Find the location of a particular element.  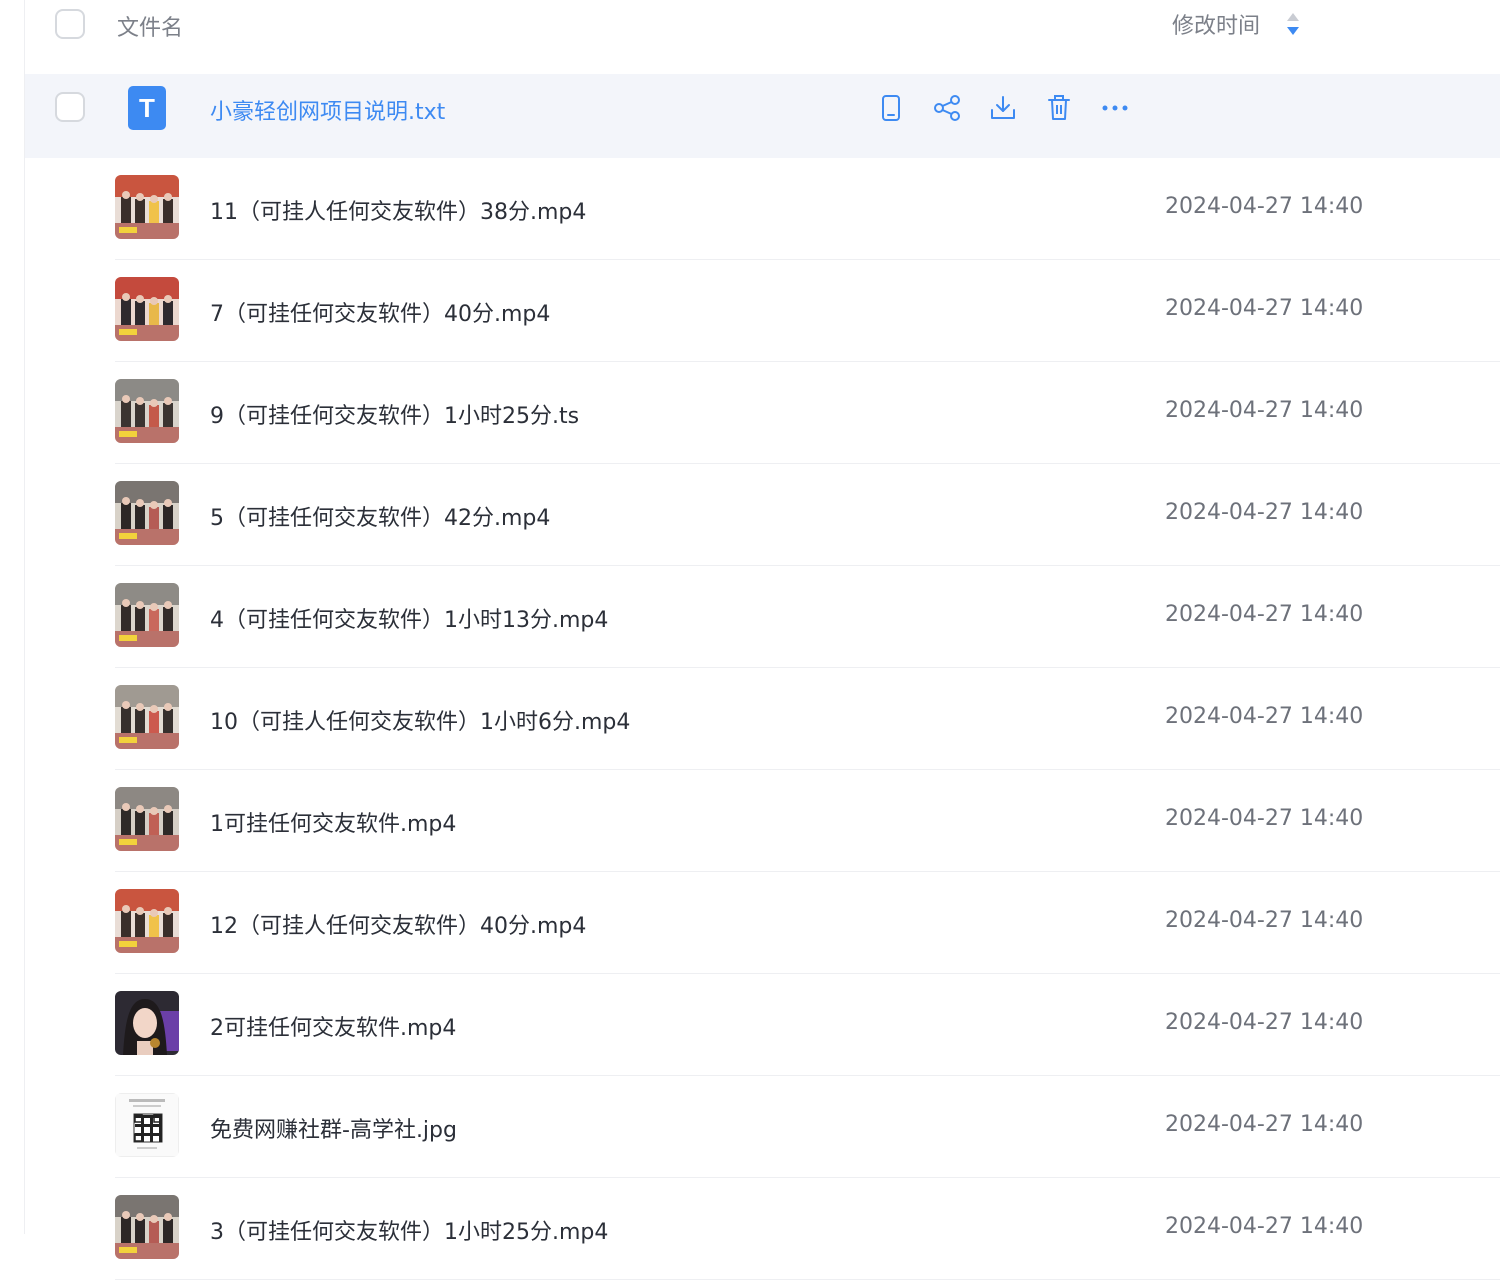

file-name: 9（可挂任何交友软件）1小时25分.ts is located at coordinates (394, 414).